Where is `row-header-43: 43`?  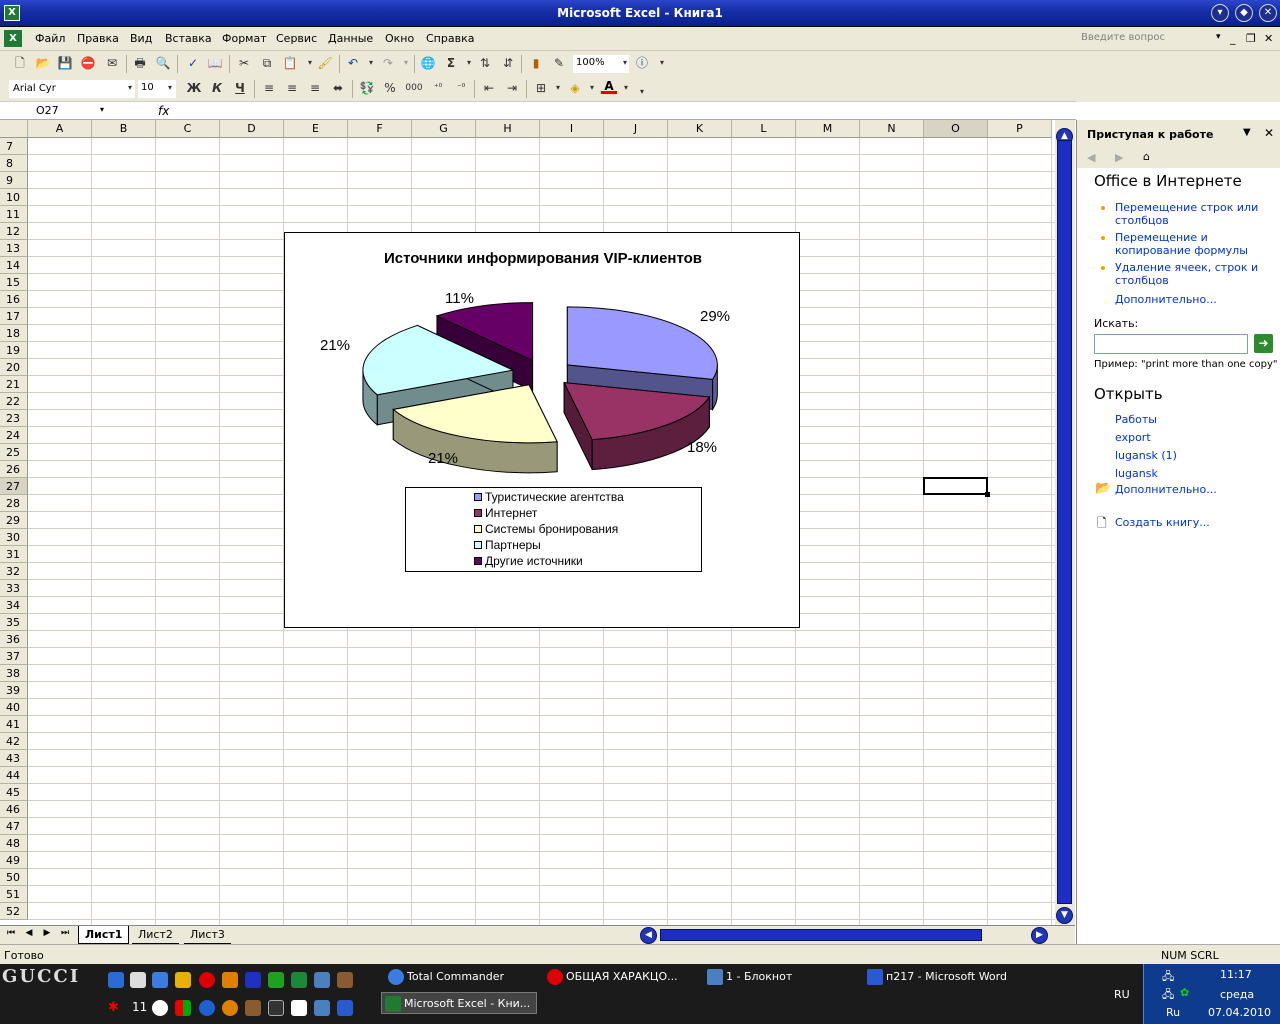 row-header-43: 43 is located at coordinates (14, 758).